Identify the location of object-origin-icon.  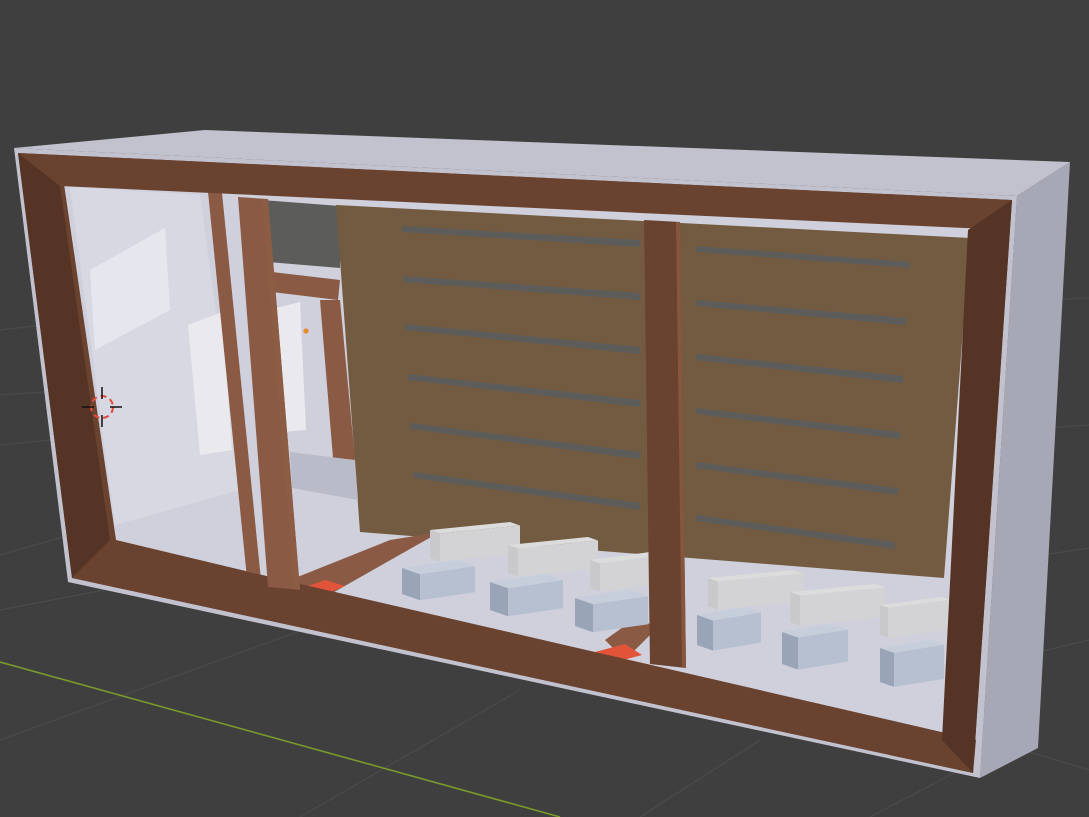
(306, 331).